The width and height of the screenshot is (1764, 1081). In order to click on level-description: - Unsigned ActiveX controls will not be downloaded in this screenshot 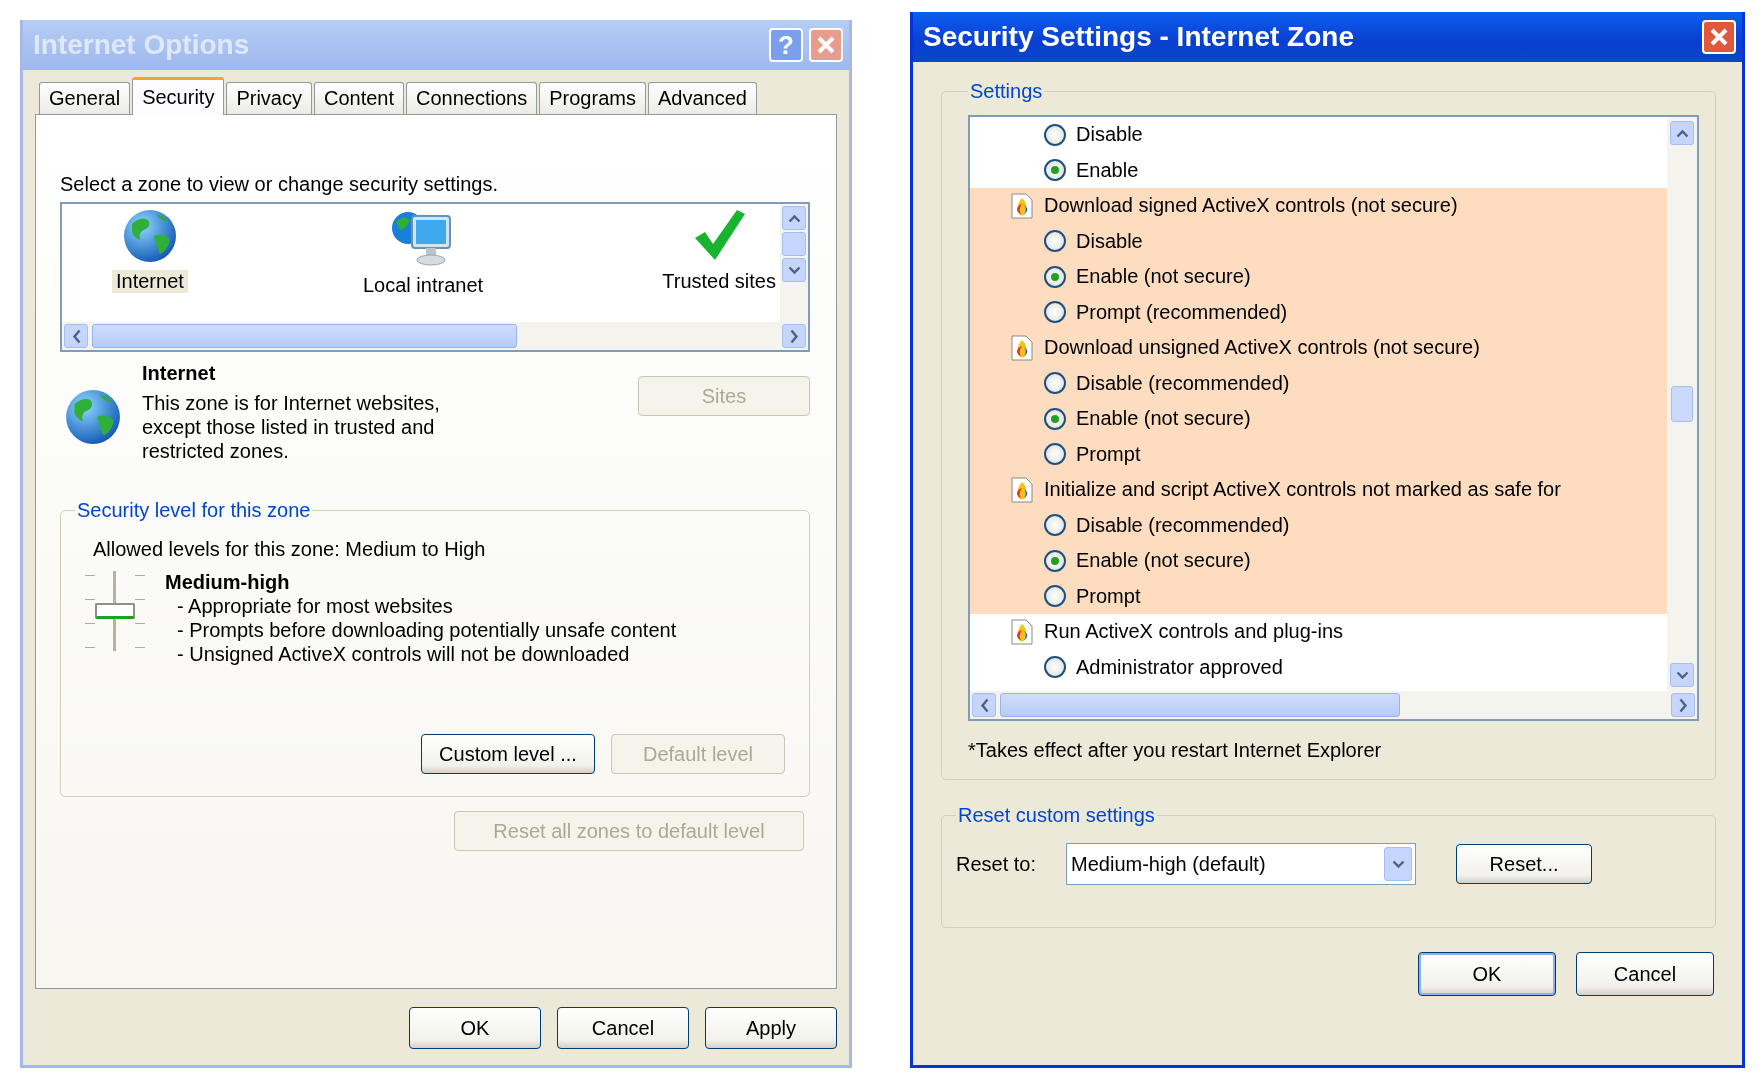, I will do `click(404, 654)`.